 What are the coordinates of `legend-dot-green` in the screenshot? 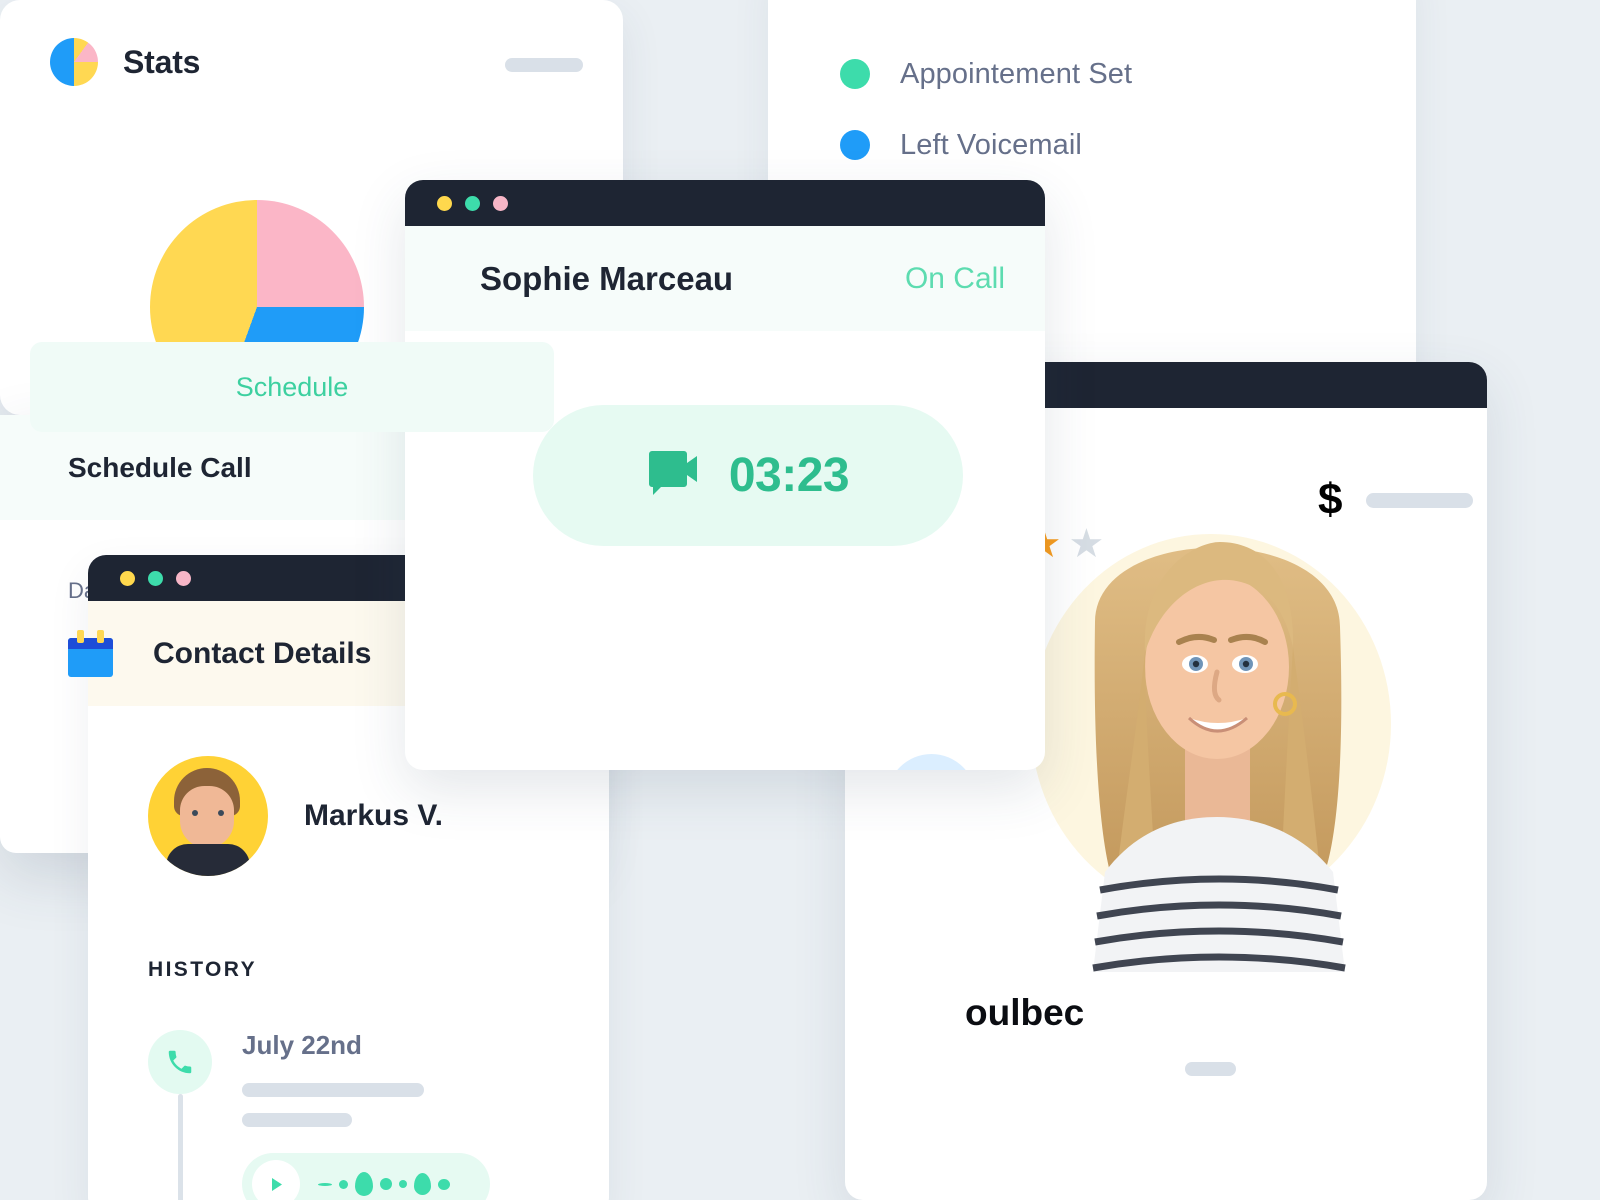 It's located at (855, 74).